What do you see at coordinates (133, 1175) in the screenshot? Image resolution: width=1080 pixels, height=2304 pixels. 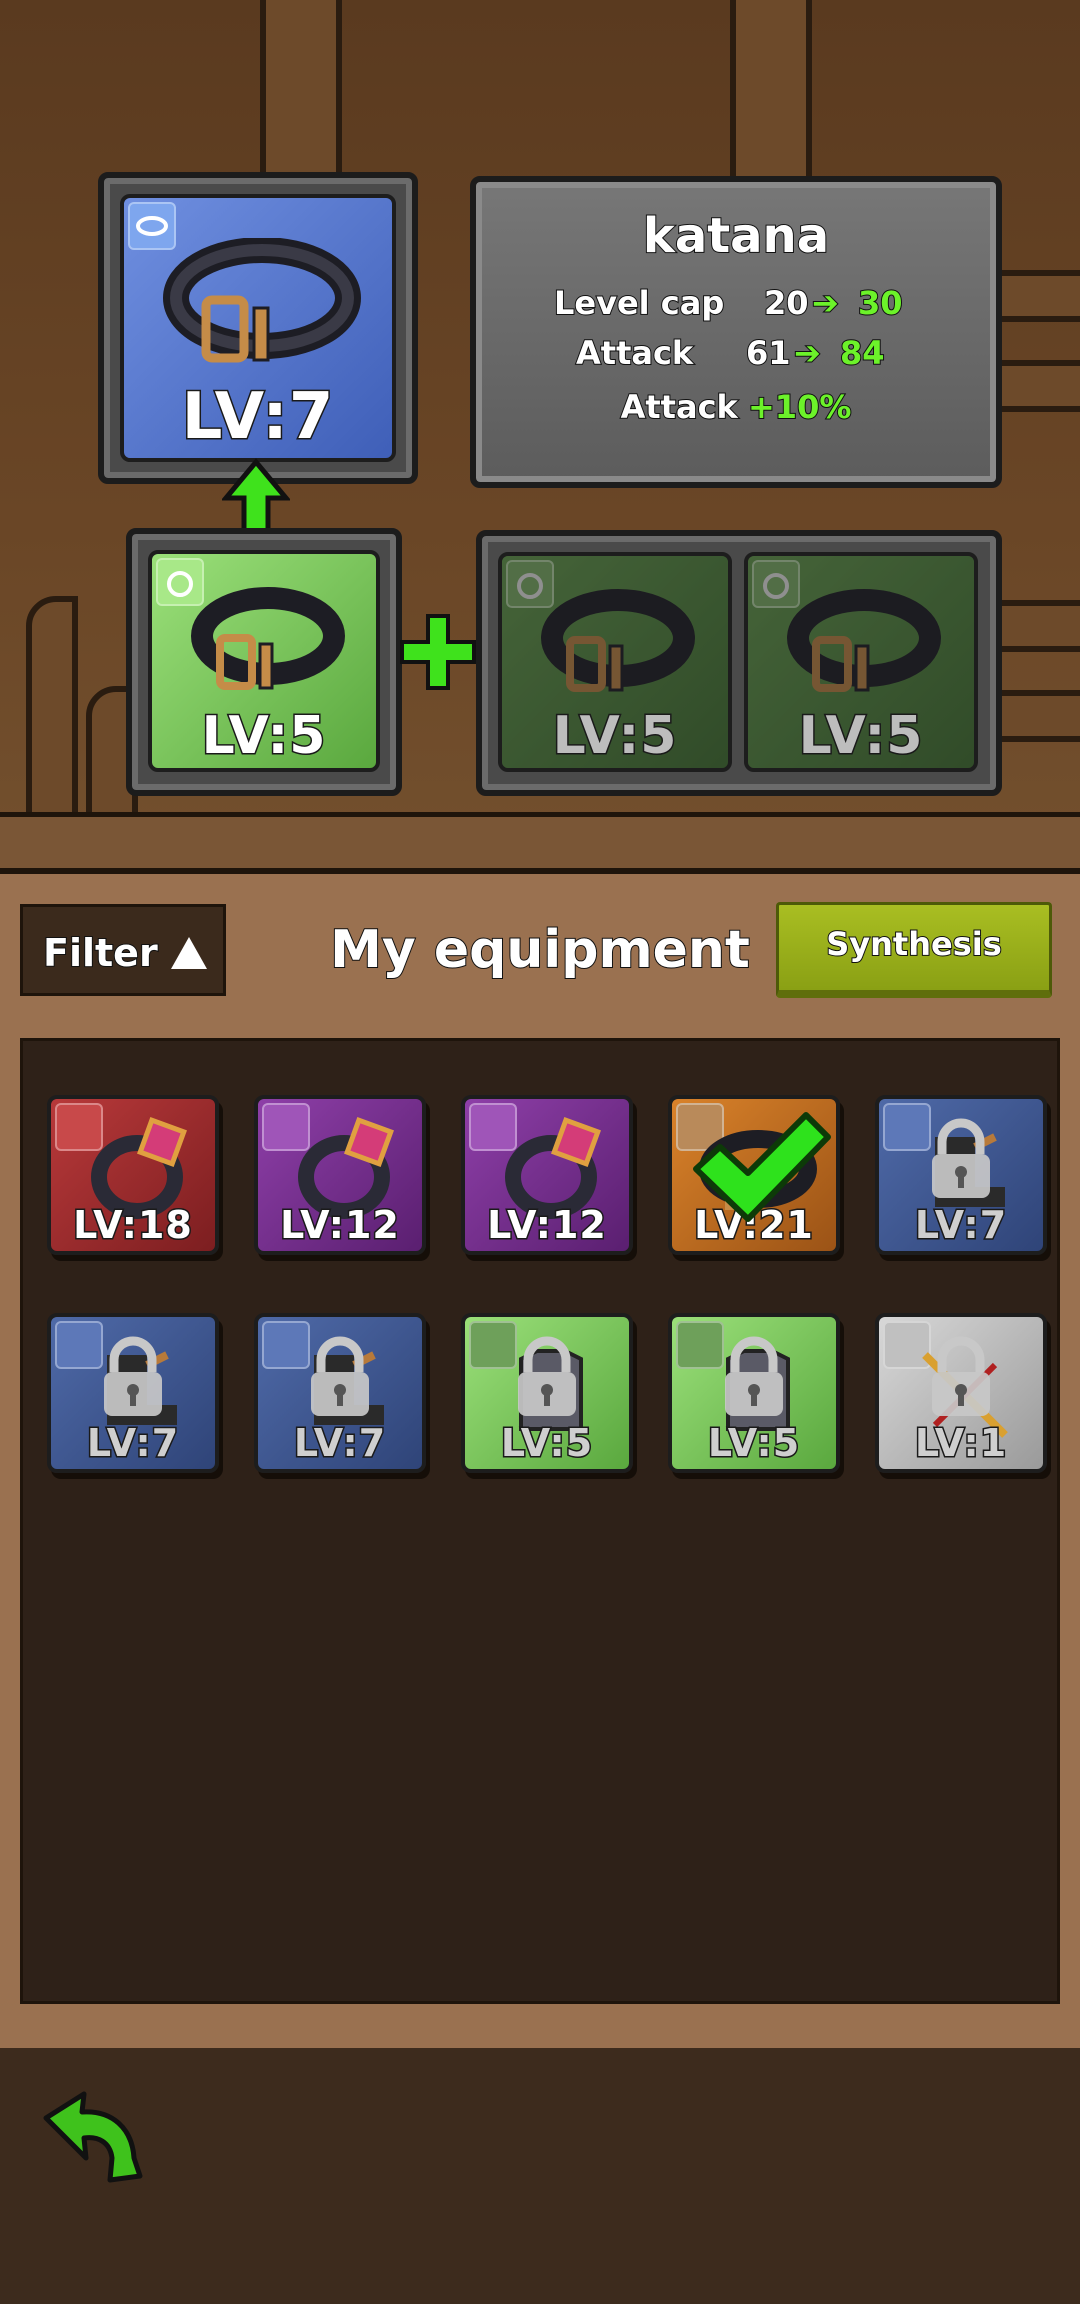 I see `inventory-item: LV:18` at bounding box center [133, 1175].